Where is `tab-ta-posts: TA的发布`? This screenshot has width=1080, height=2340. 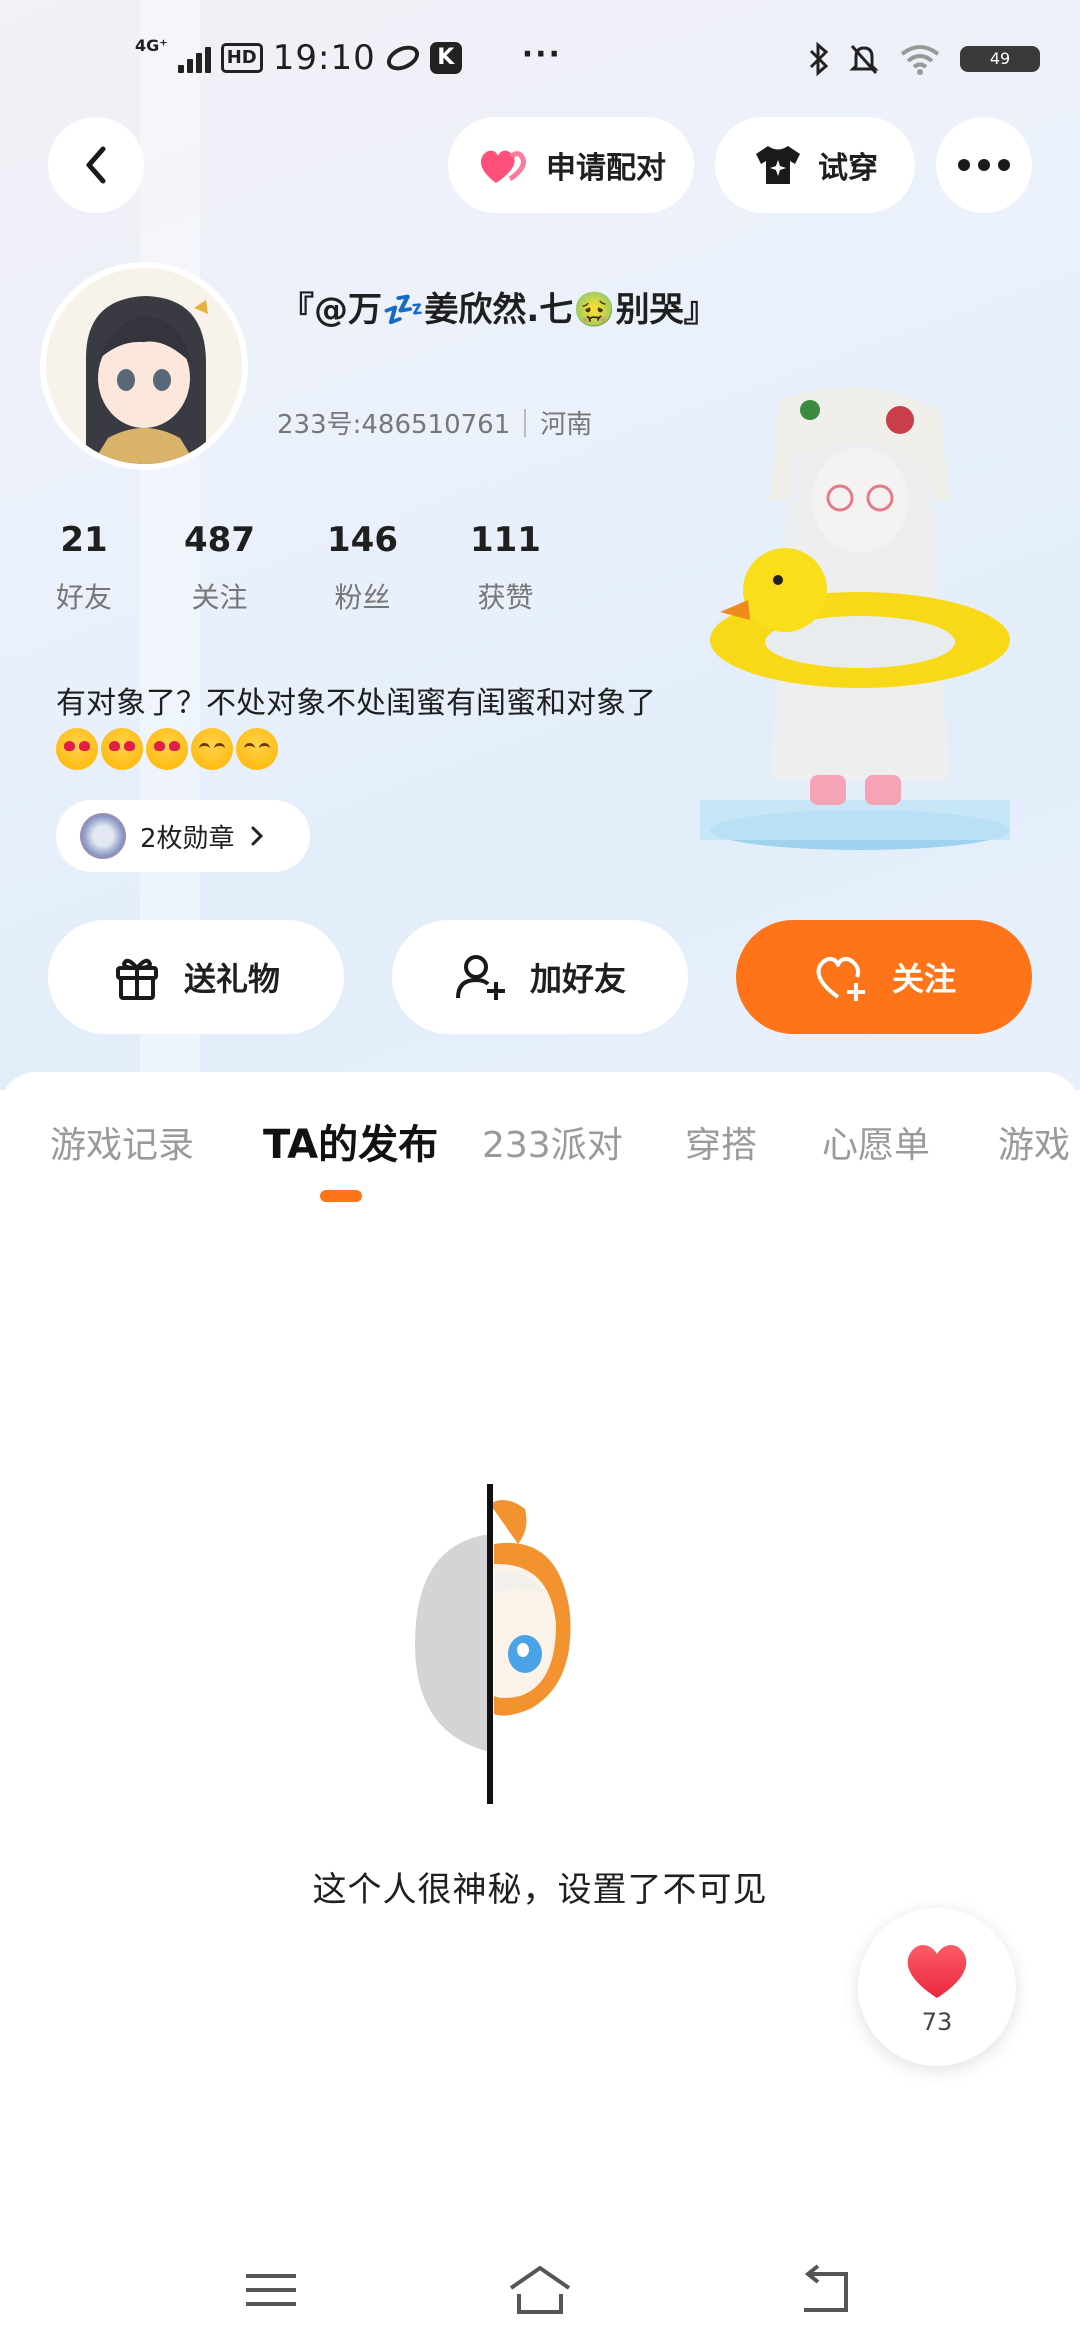
tab-ta-posts: TA的发布 is located at coordinates (350, 1141).